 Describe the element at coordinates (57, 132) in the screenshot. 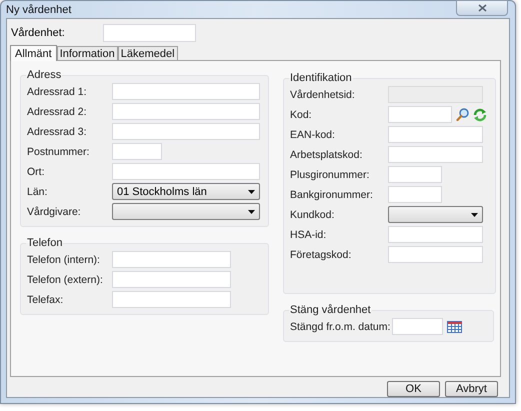

I see `field-label: Adressrad 3:` at that location.